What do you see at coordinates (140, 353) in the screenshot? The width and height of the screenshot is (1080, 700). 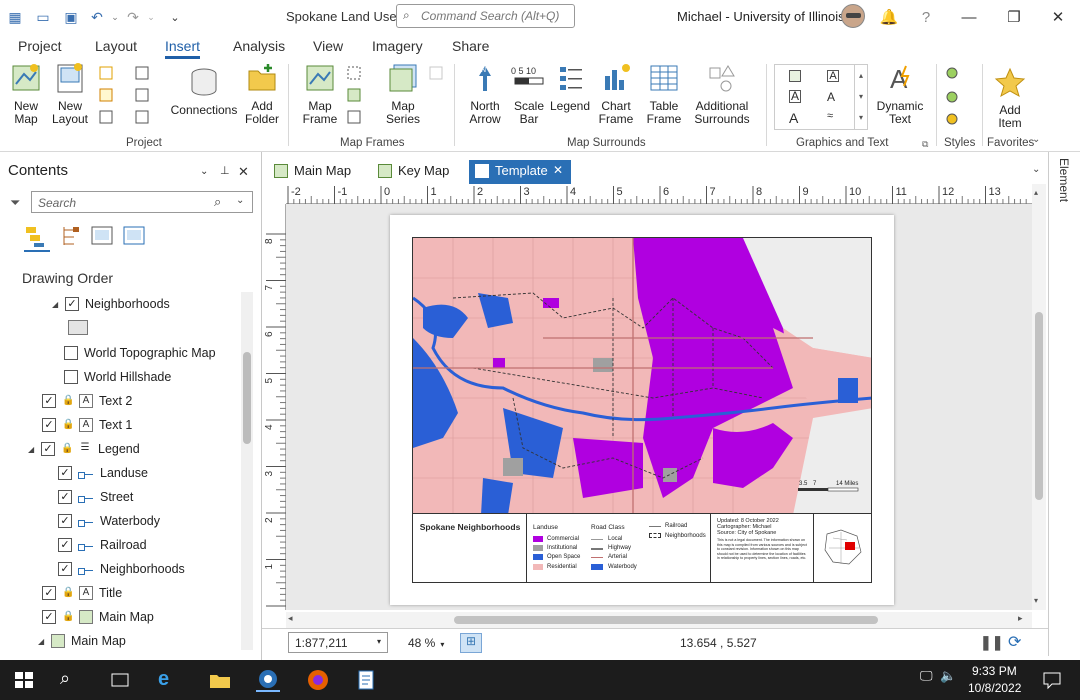 I see `layer-world-topographic-map: World Topographic Map` at bounding box center [140, 353].